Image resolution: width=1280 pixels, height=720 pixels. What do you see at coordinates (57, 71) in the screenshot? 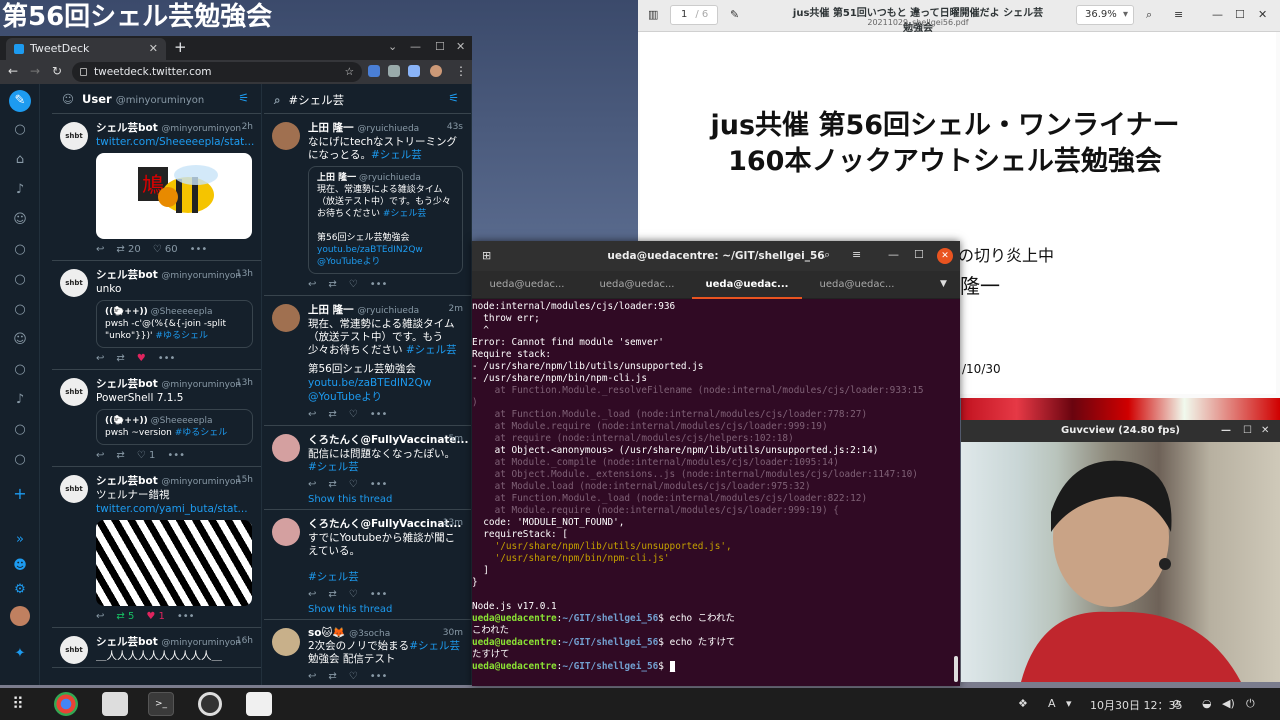
I see `reload-icon: ↻` at bounding box center [57, 71].